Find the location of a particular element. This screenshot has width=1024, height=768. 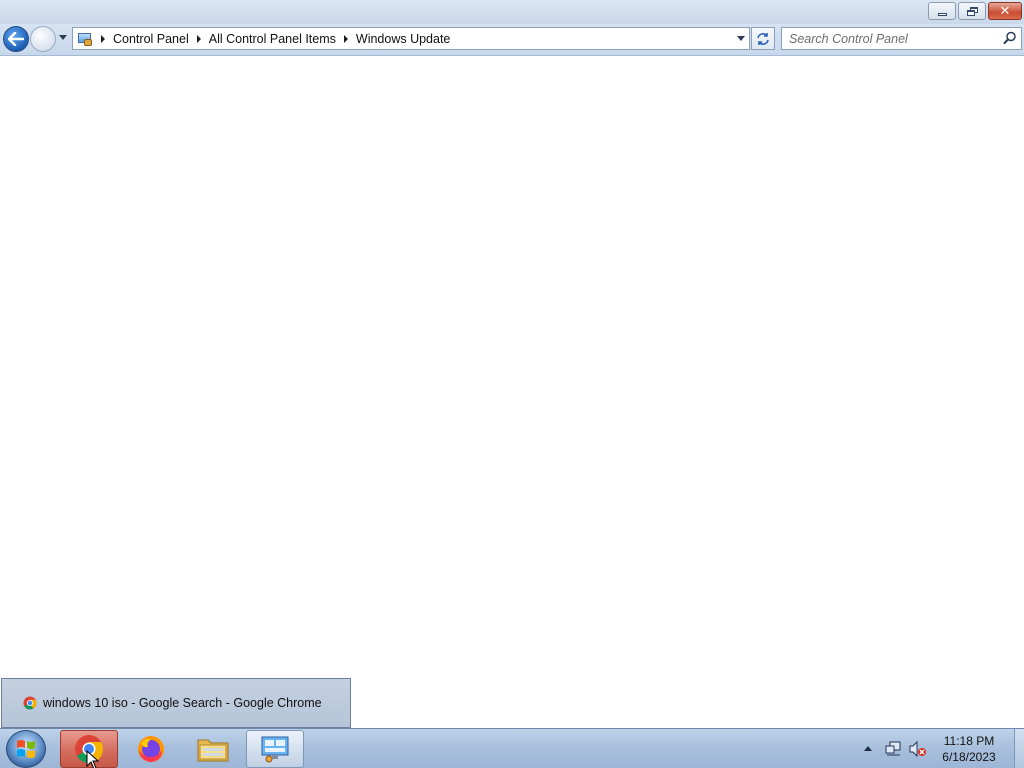

address-dropdown-icon is located at coordinates (741, 38).